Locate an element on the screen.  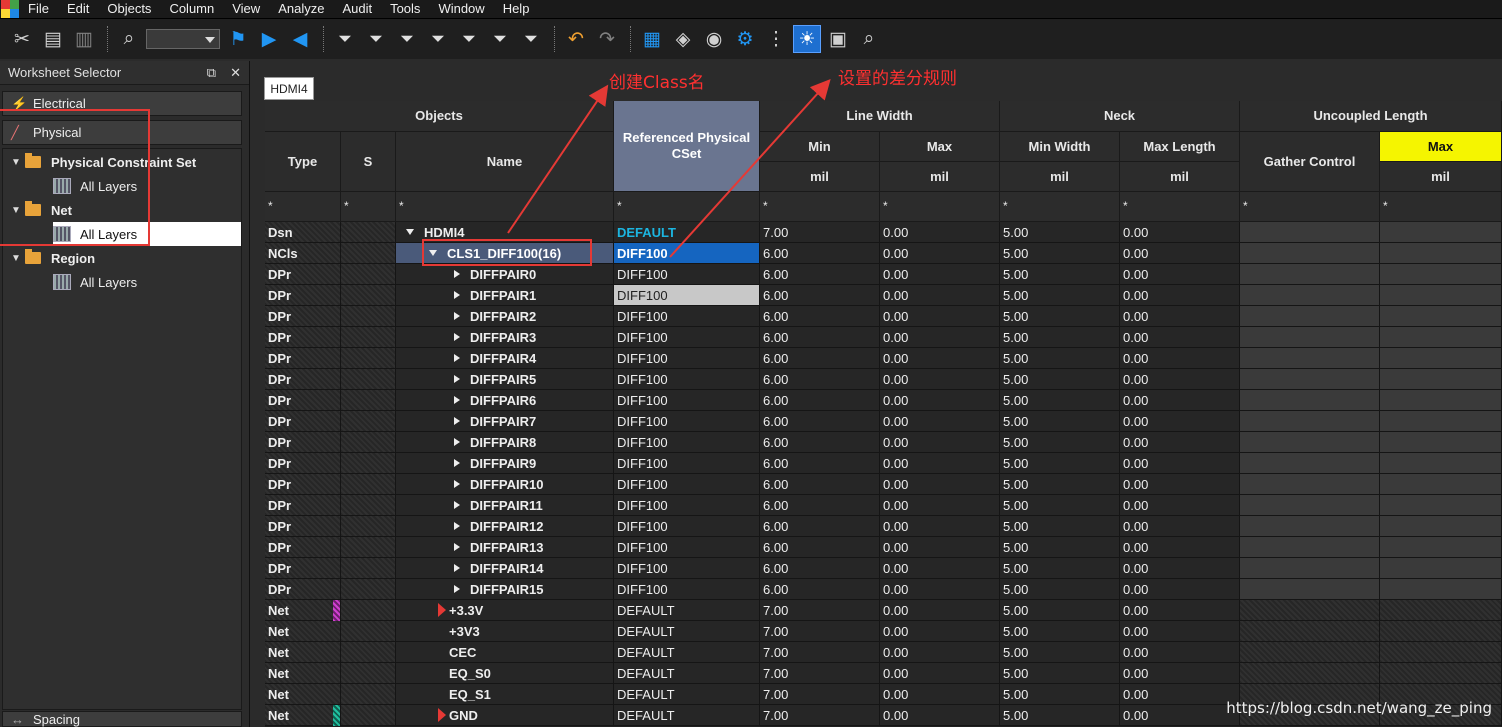
watermark: https://blog.csdn.net/wang_ze_ping is located at coordinates (1359, 708).